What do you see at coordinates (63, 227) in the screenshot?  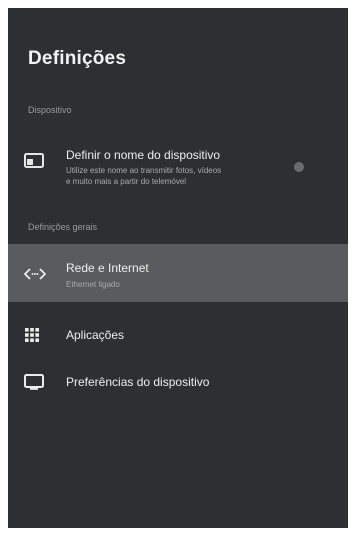 I see `section-header-general: Definições gerais` at bounding box center [63, 227].